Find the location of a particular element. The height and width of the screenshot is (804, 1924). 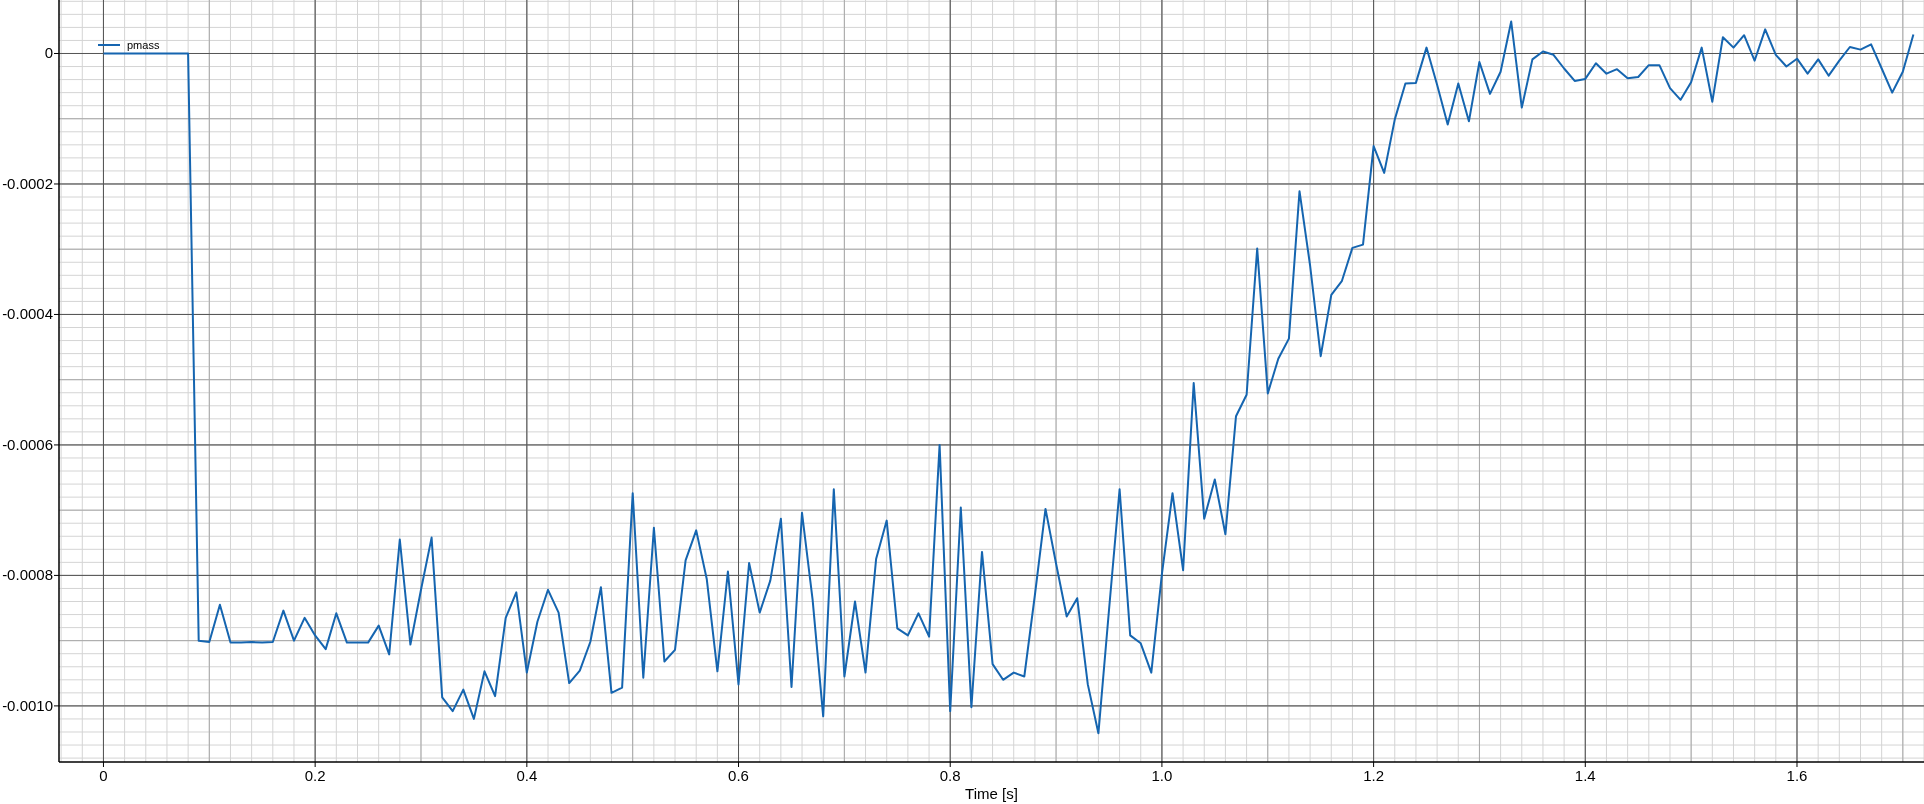

axis-tick-label: 1.4 is located at coordinates (1585, 775).